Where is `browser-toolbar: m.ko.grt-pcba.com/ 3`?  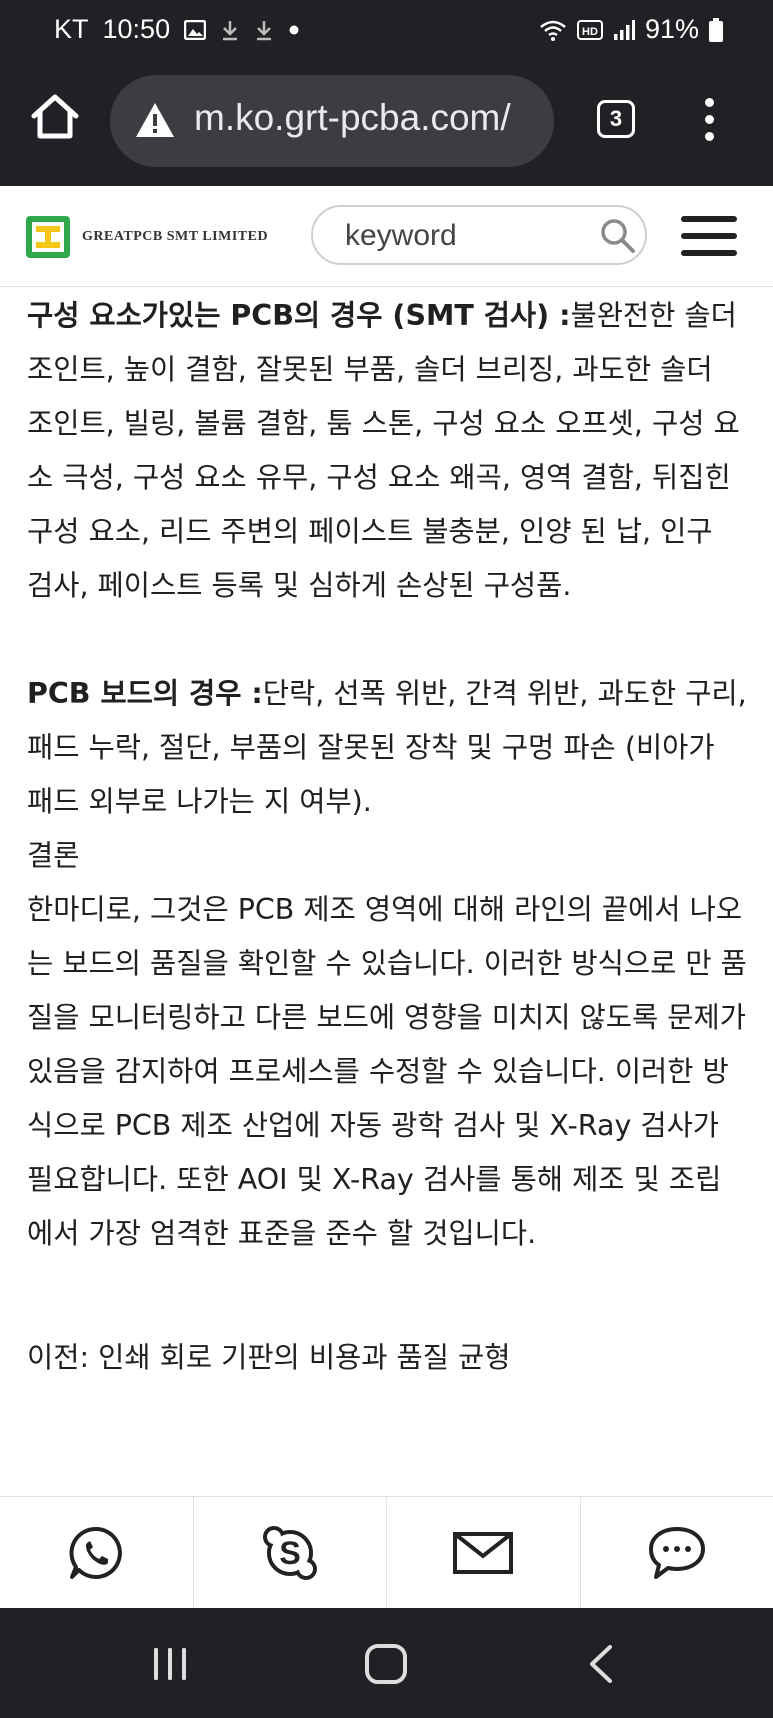
browser-toolbar: m.ko.grt-pcba.com/ 3 is located at coordinates (386, 122).